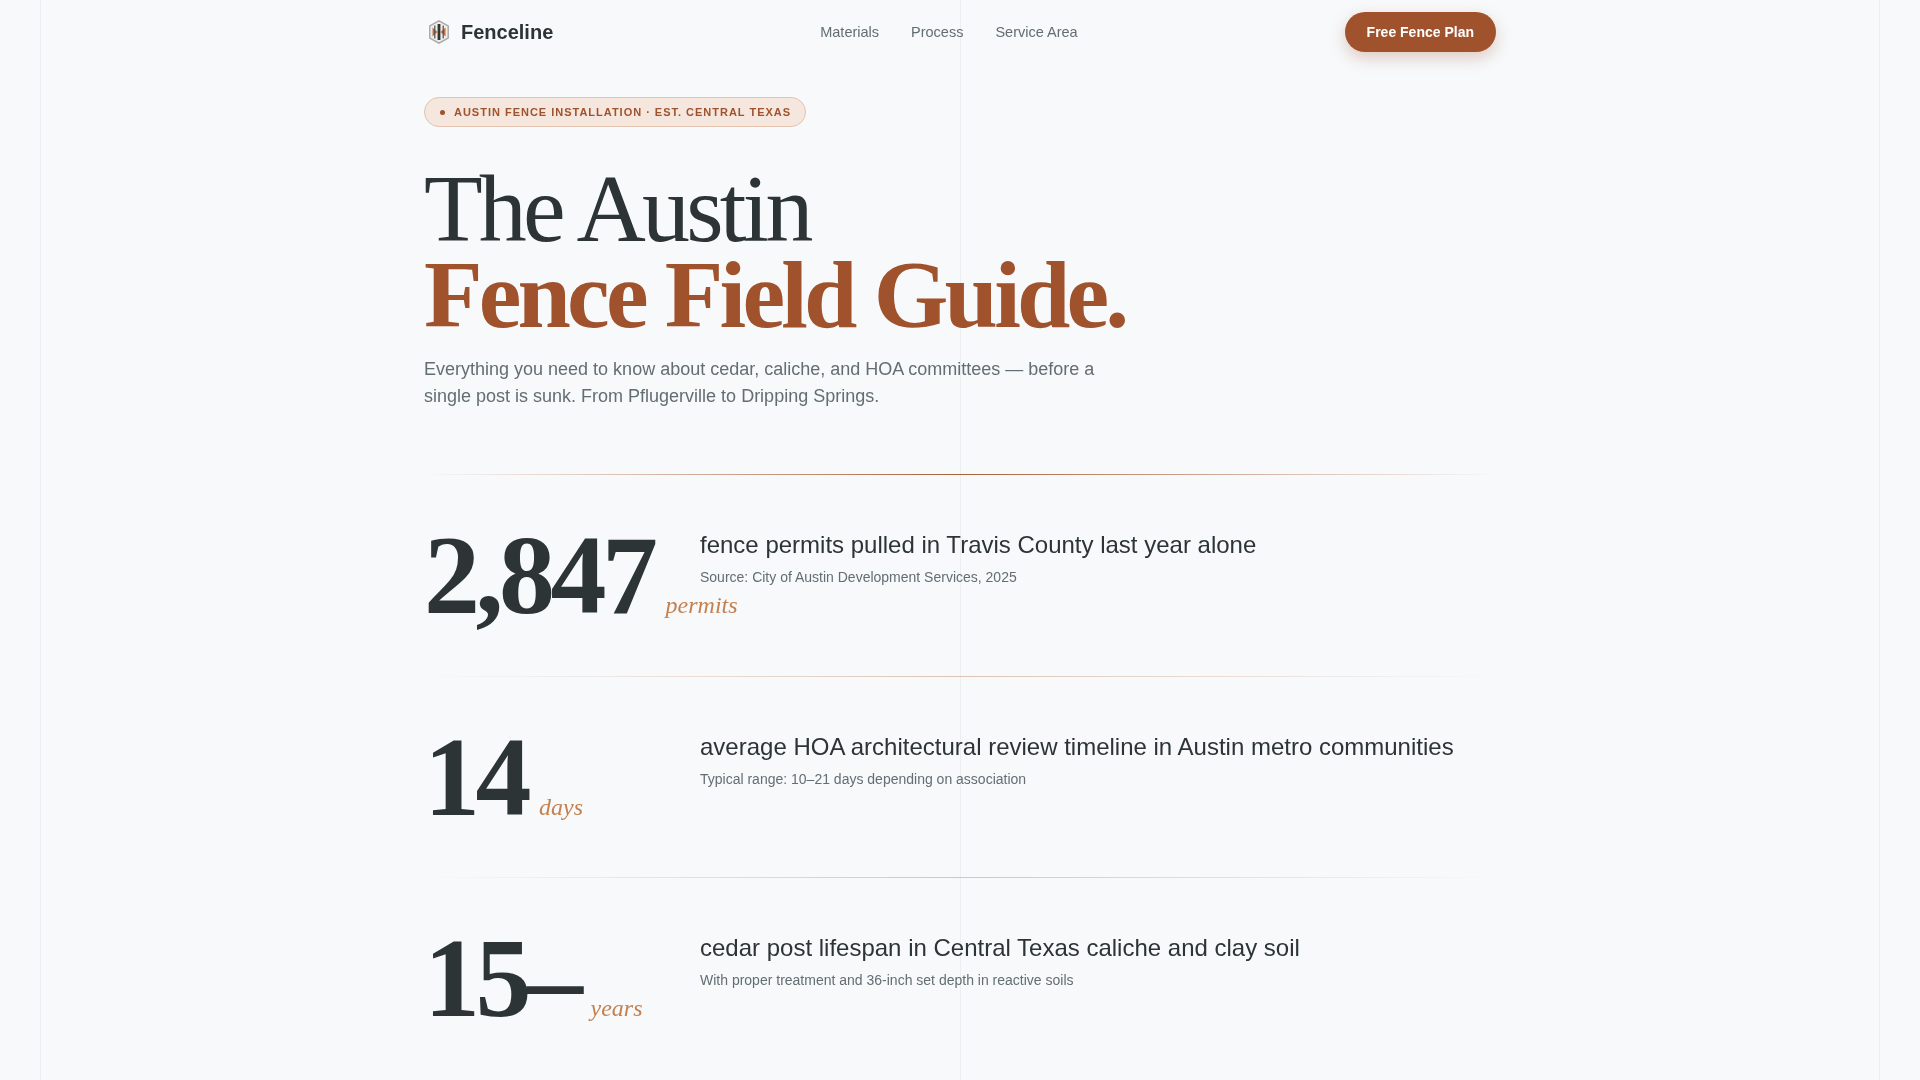 The height and width of the screenshot is (1080, 1920). What do you see at coordinates (863, 779) in the screenshot?
I see `stat-note: Typical range: 10–21 days depending on association` at bounding box center [863, 779].